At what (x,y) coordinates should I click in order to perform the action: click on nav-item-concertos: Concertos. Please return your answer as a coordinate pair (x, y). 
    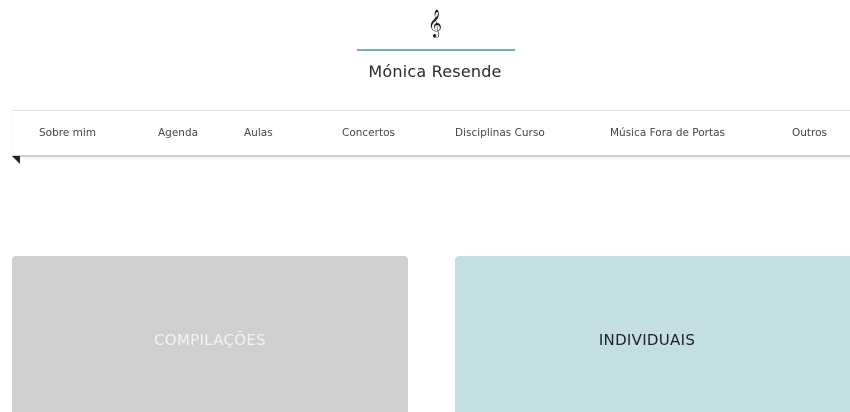
    Looking at the image, I should click on (368, 133).